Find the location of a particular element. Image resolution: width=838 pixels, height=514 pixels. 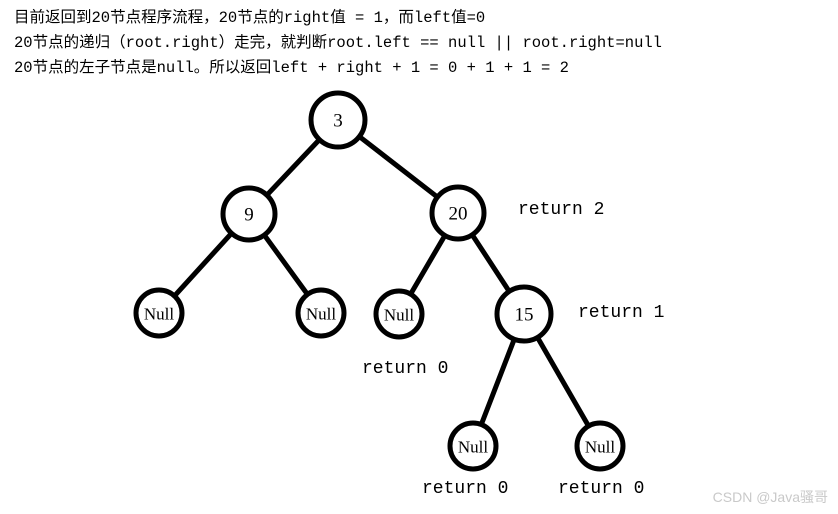

tree-node-n9-right: Null is located at coordinates (321, 313).